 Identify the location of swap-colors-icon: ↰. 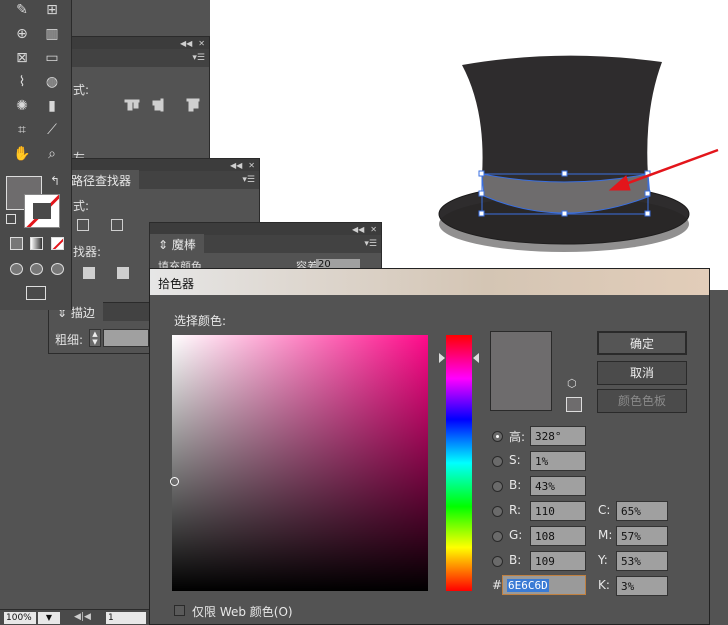
(55, 181).